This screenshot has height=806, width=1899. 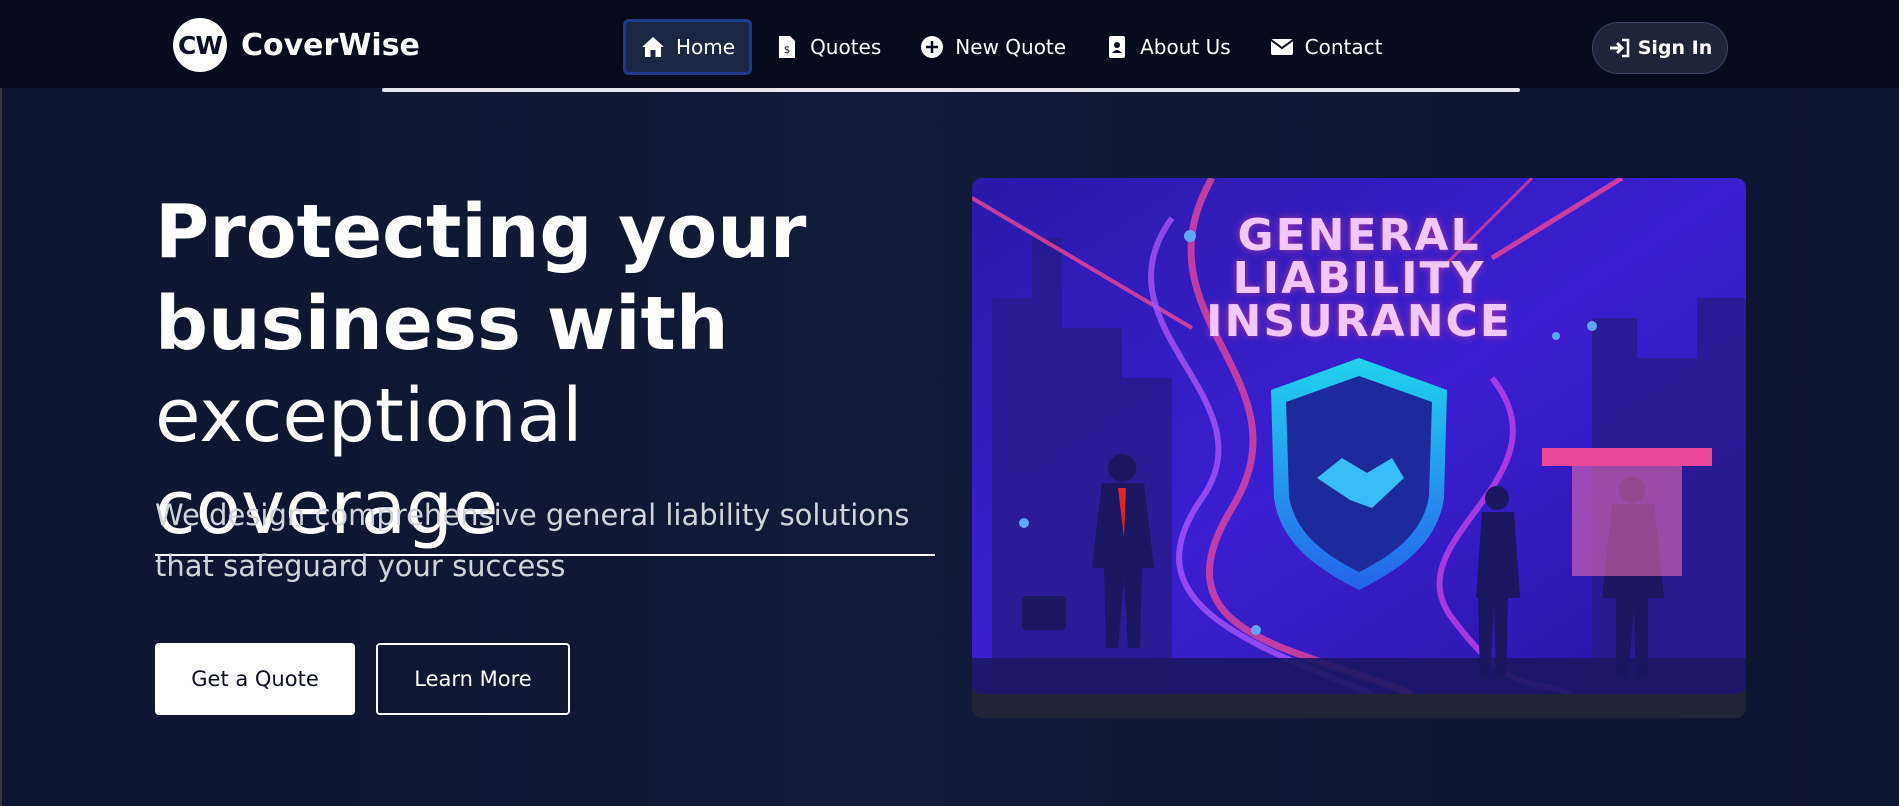 I want to click on brand-logo: CW, so click(x=200, y=45).